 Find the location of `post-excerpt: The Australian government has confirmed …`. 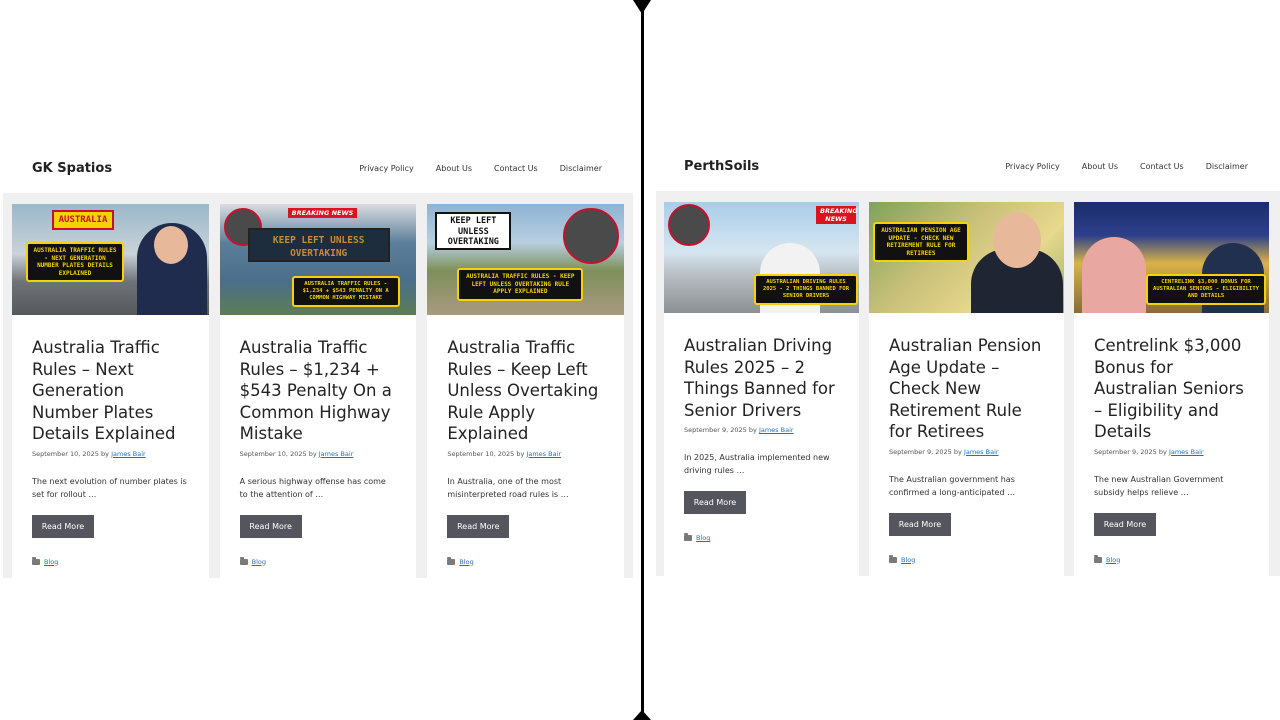

post-excerpt: The Australian government has confirmed … is located at coordinates (952, 485).